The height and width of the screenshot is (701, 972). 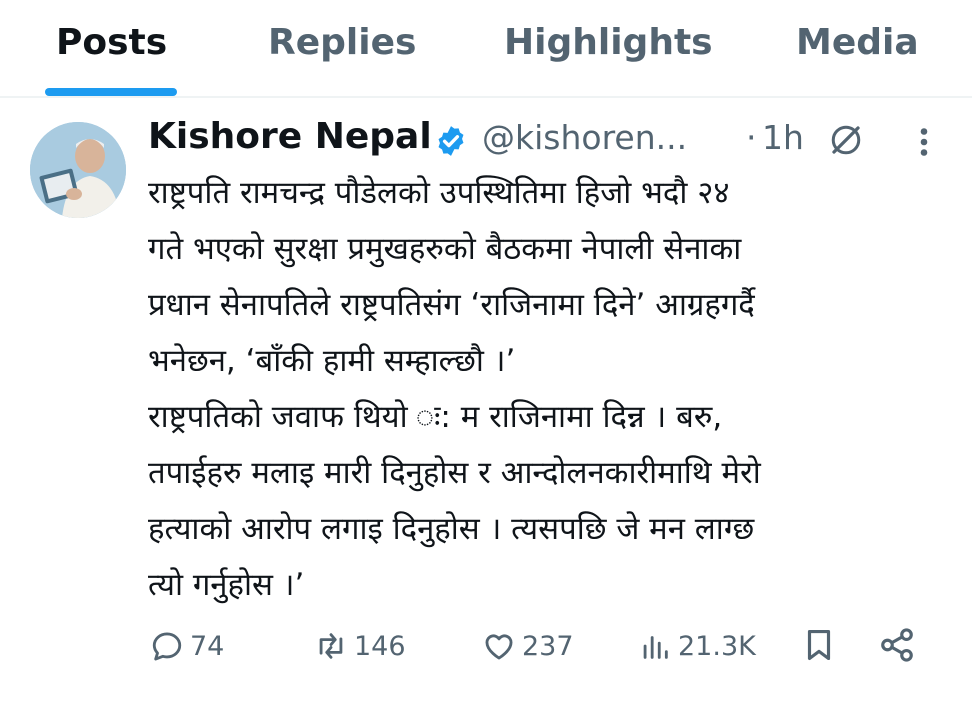 What do you see at coordinates (897, 645) in the screenshot?
I see `share-icon` at bounding box center [897, 645].